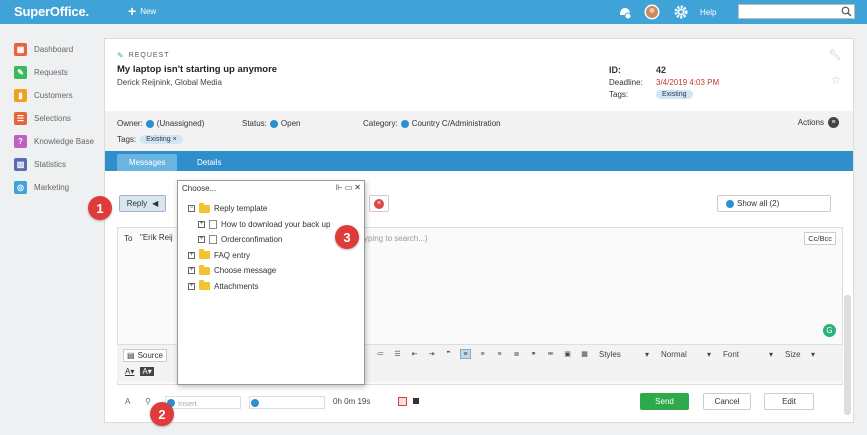 This screenshot has width=867, height=435. I want to click on sidebar-item-knowledge-base: ? Knowledge Base, so click(59, 141).